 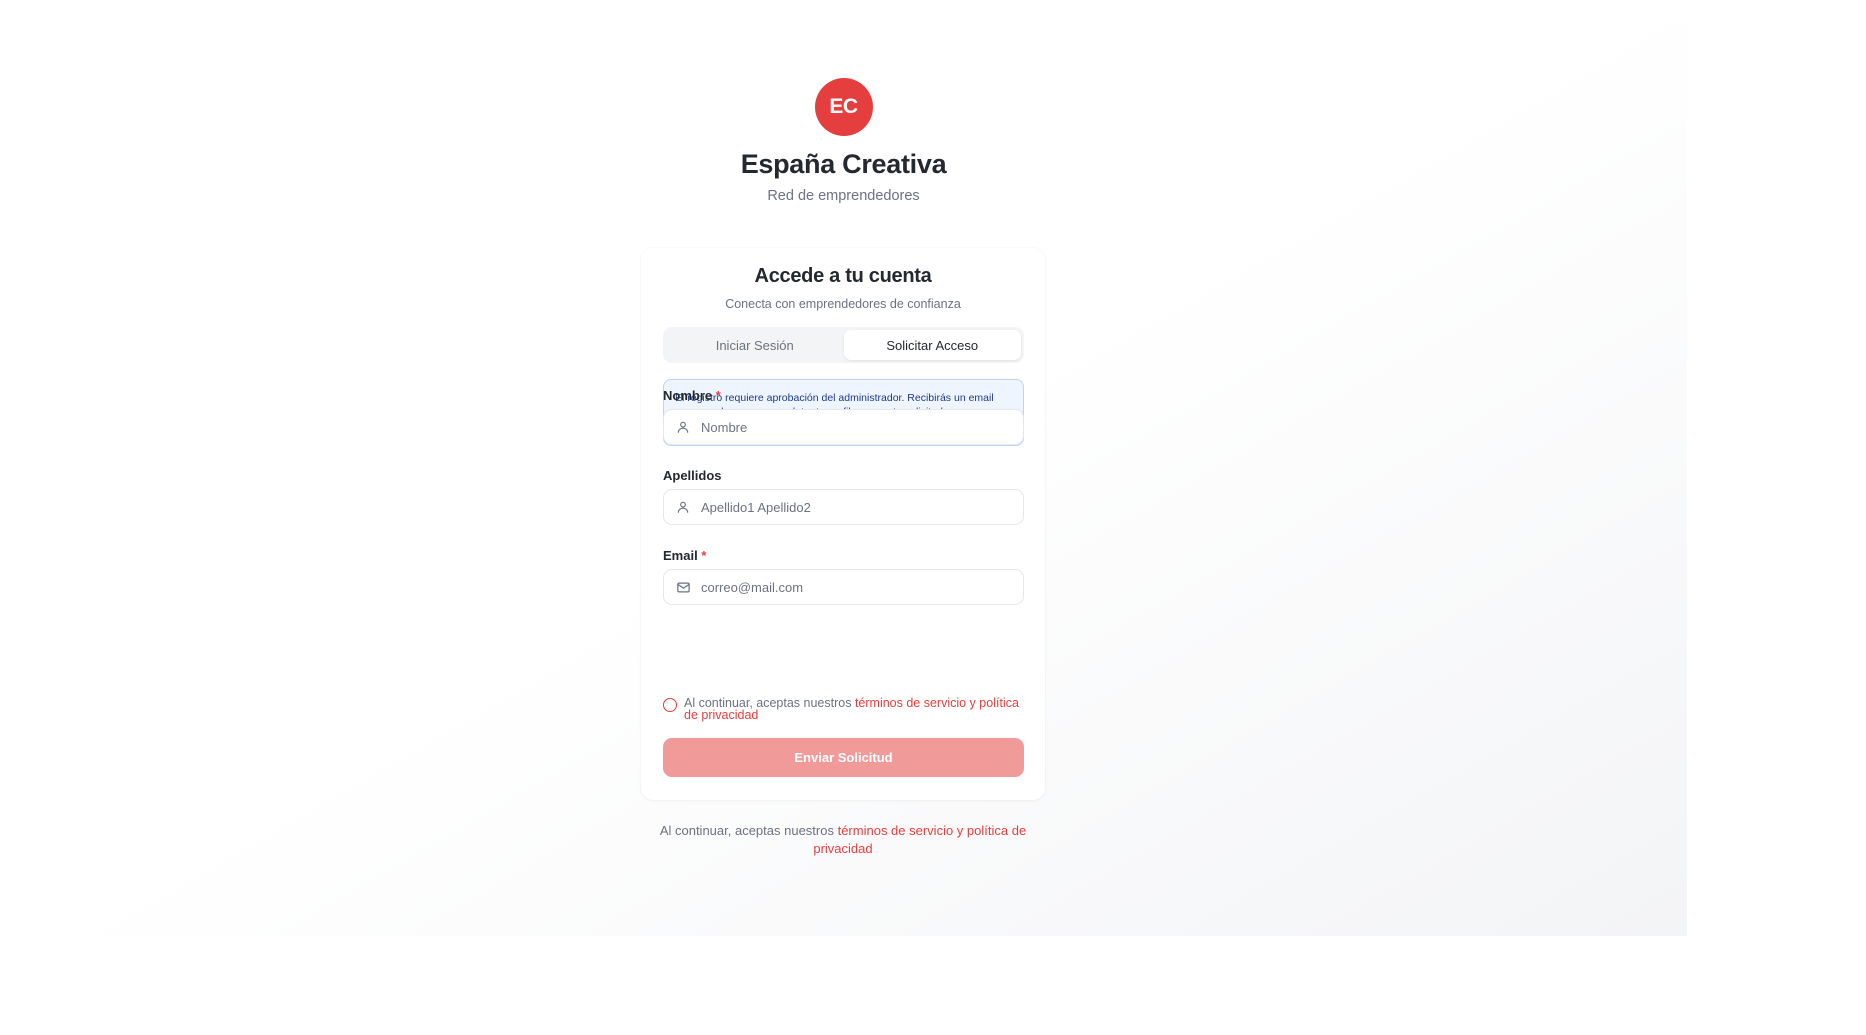 What do you see at coordinates (683, 587) in the screenshot?
I see `mail-icon` at bounding box center [683, 587].